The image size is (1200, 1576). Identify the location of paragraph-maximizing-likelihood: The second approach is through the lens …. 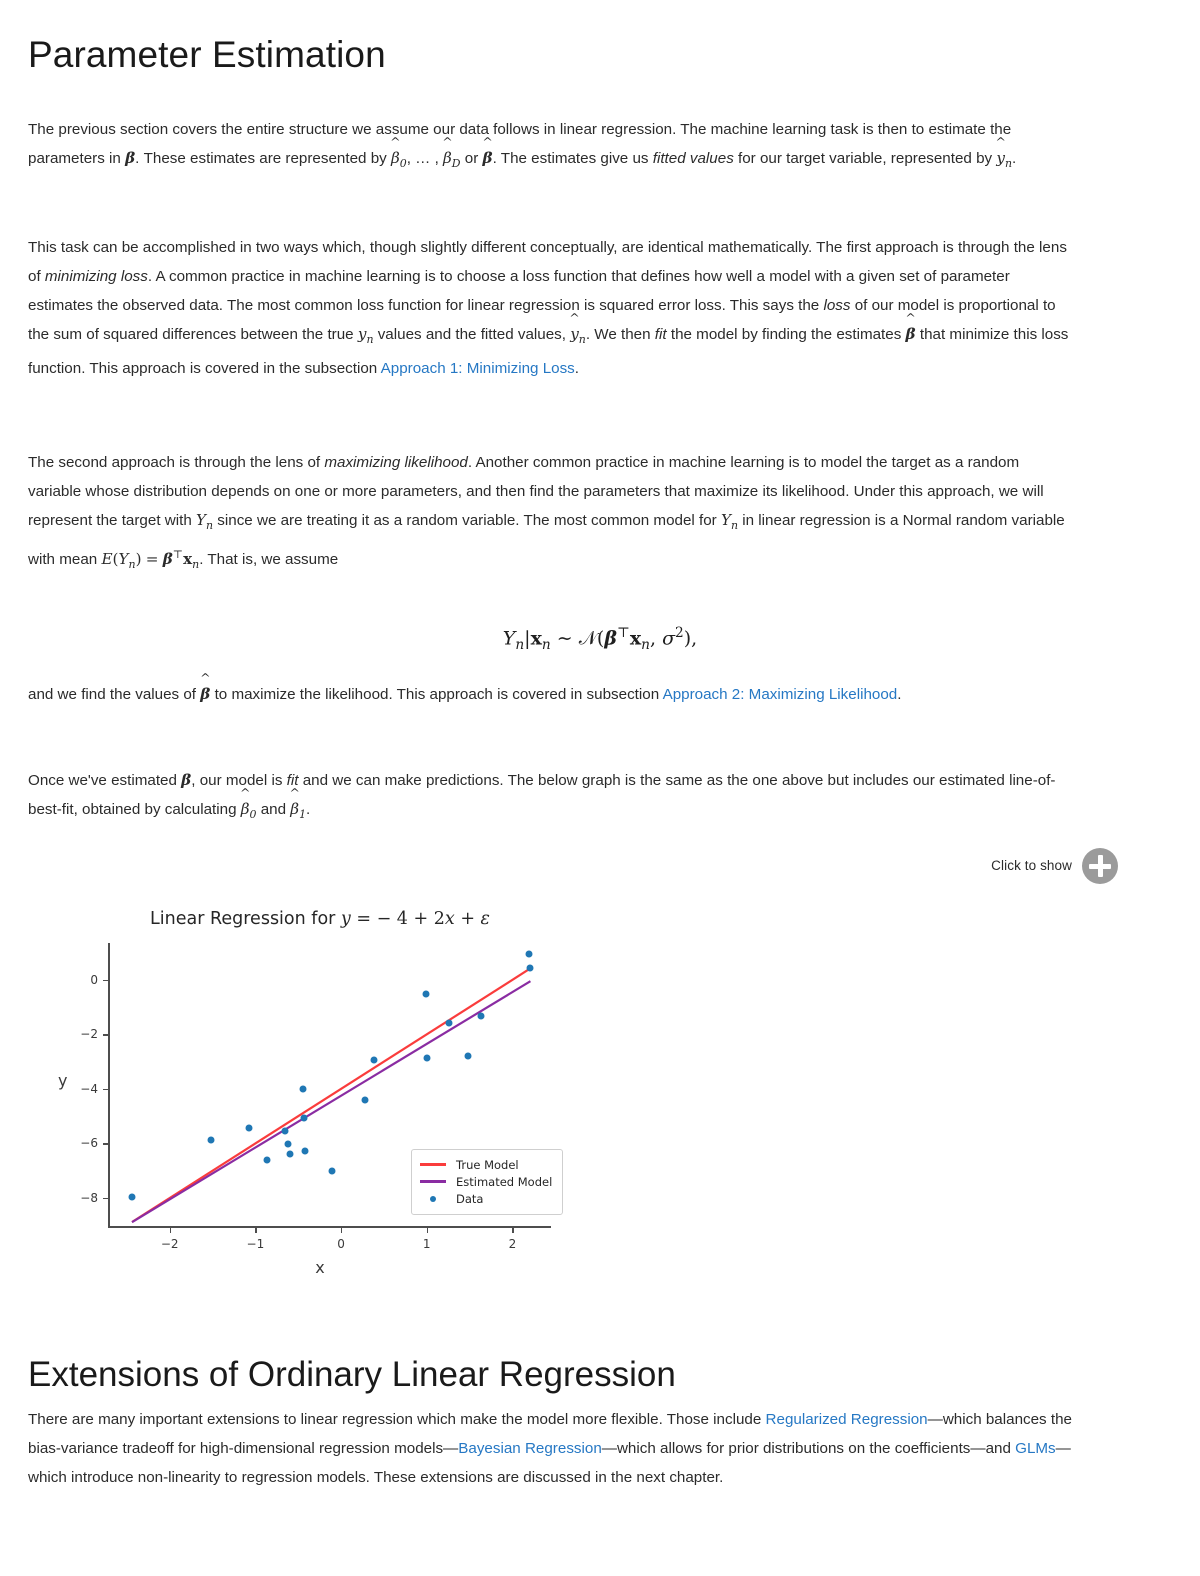
(546, 513).